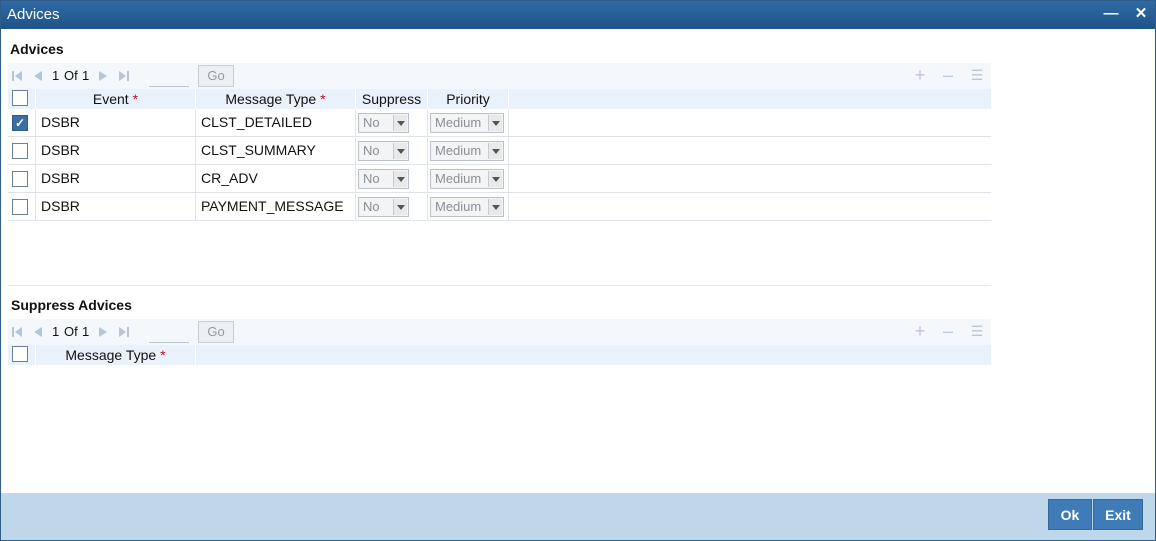 Image resolution: width=1156 pixels, height=541 pixels. I want to click on column-header-priority: Priority, so click(468, 99).